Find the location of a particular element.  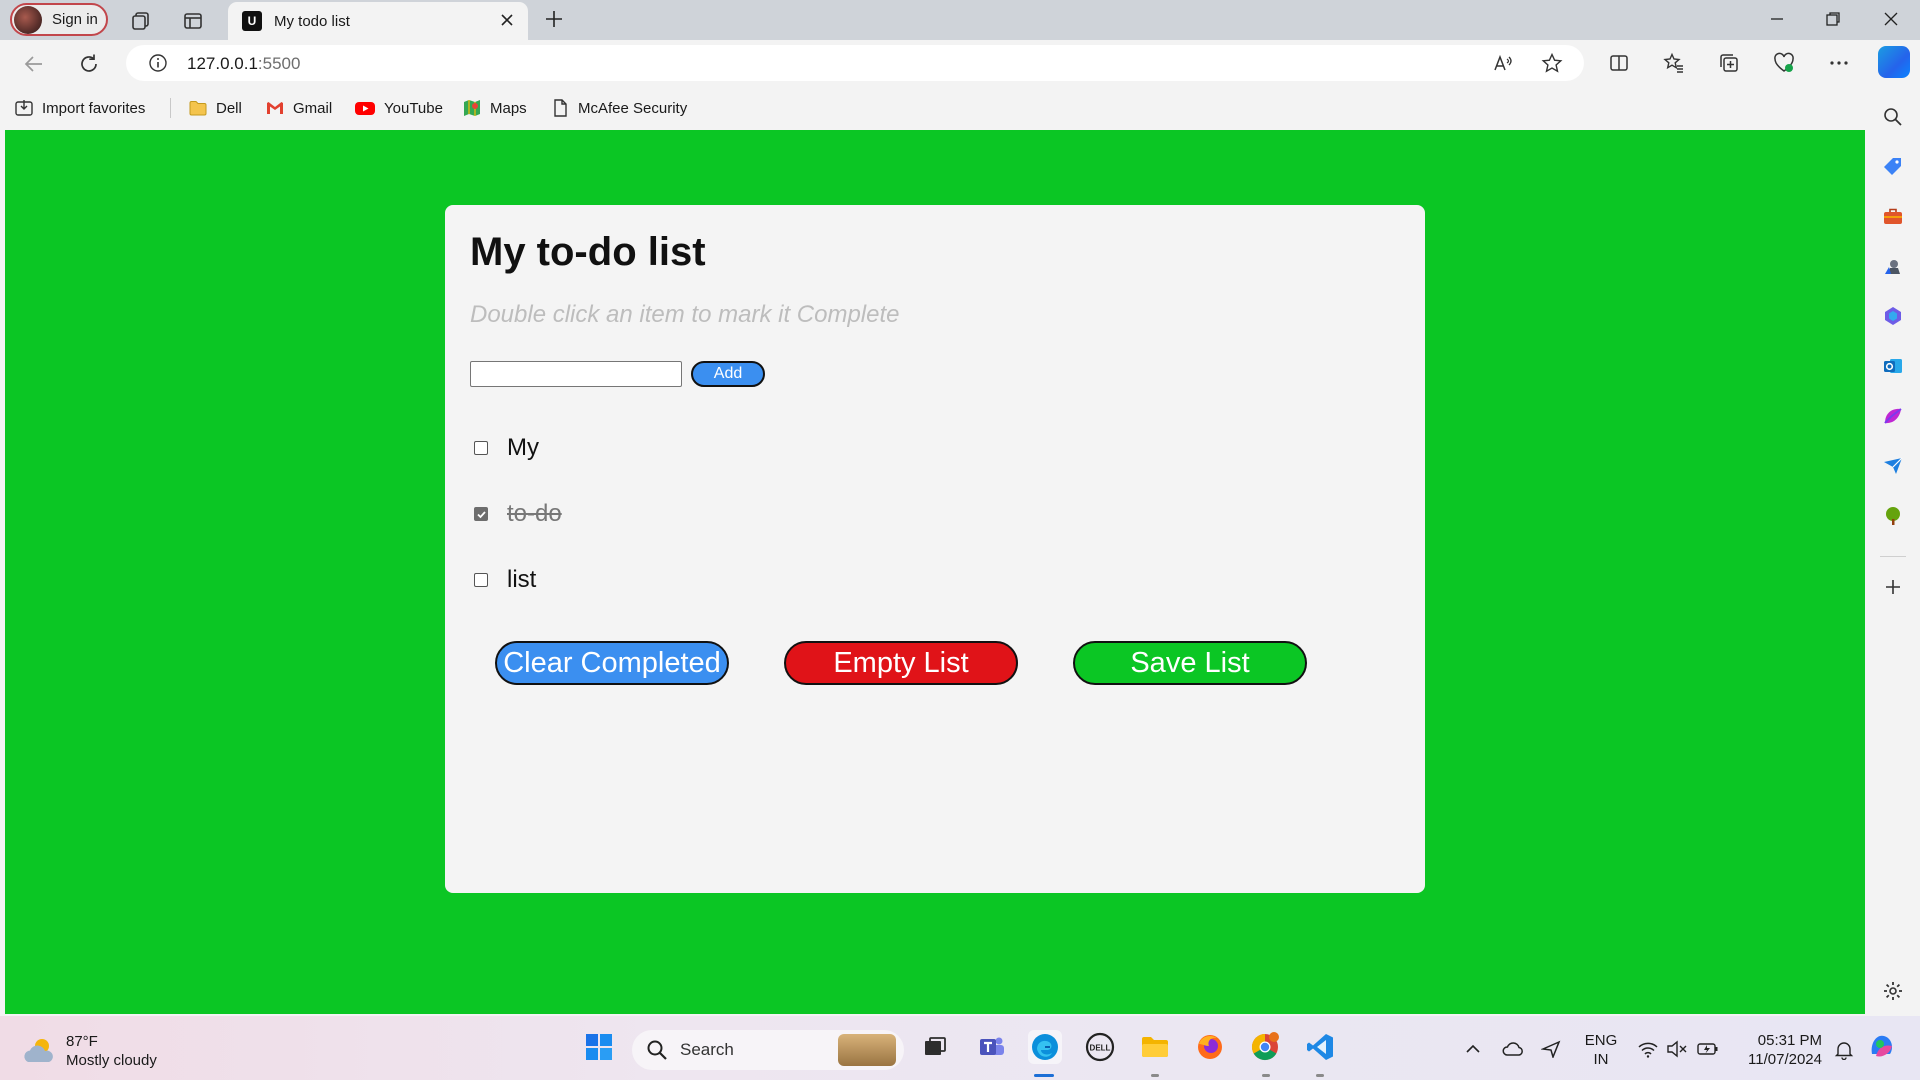

language-indicator: ENG IN is located at coordinates (1601, 1050).